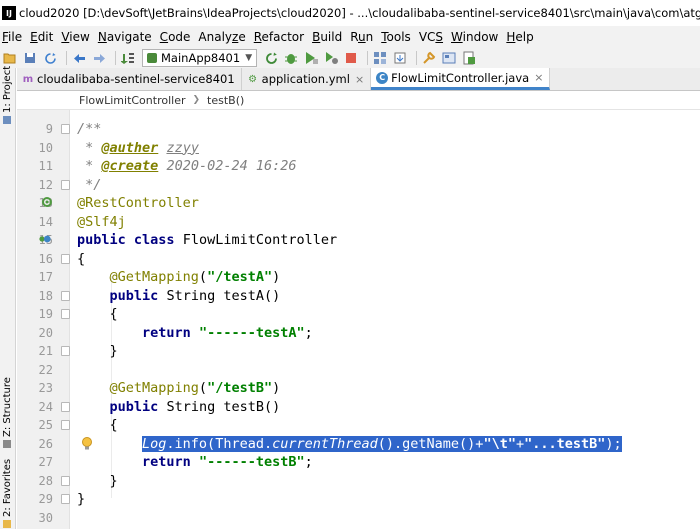 The height and width of the screenshot is (529, 700). What do you see at coordinates (43, 481) in the screenshot?
I see `gutter-line: 28` at bounding box center [43, 481].